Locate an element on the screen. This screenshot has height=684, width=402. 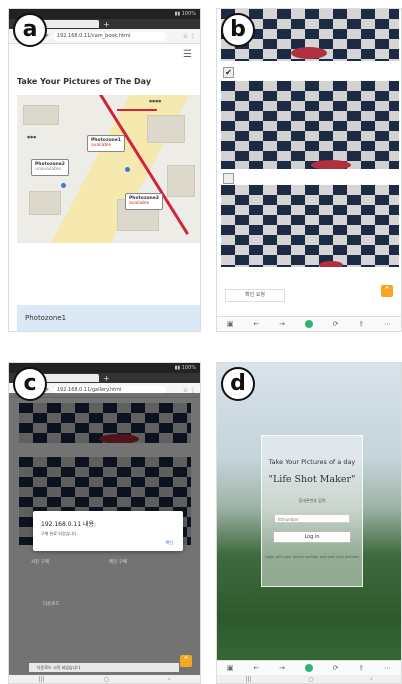
panel-label-d: d is located at coordinates (238, 384).